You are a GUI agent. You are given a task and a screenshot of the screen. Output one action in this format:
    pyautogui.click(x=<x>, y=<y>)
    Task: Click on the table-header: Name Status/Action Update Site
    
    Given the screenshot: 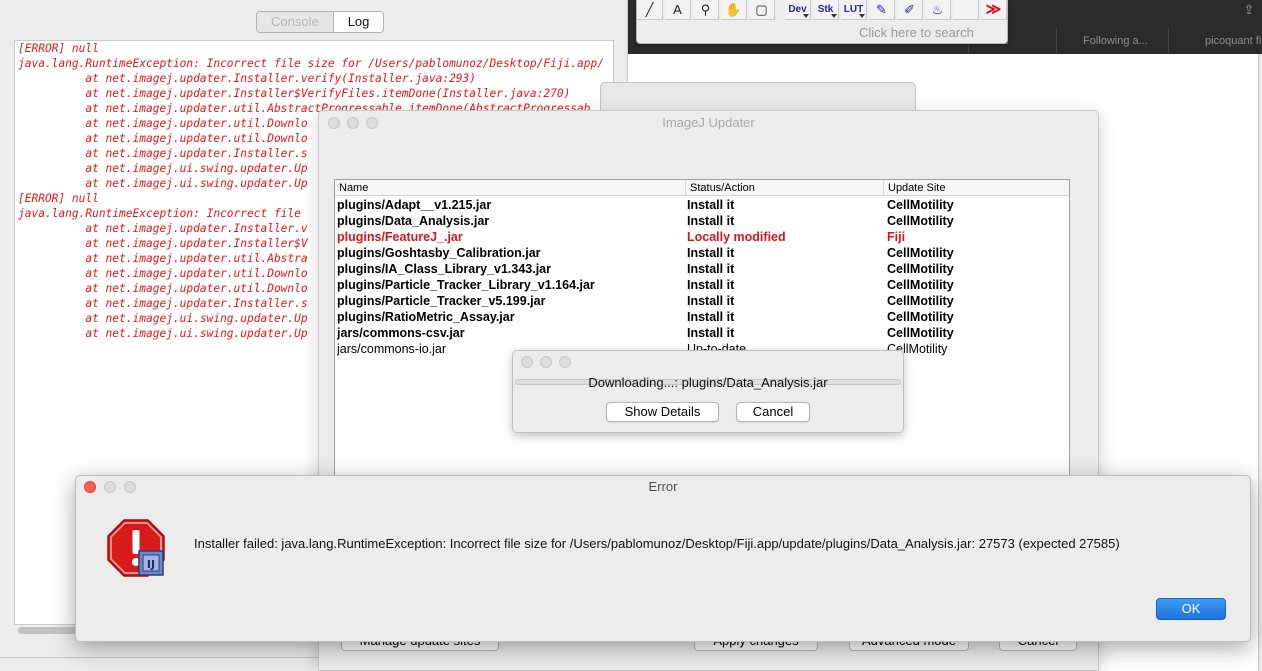 What is the action you would take?
    pyautogui.click(x=702, y=188)
    